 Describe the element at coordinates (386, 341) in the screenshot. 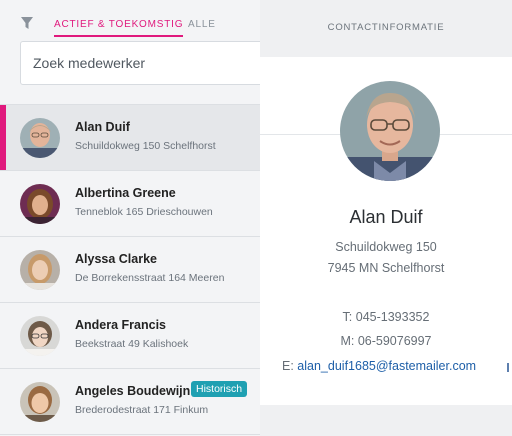

I see `contact-mobile: M: 06-59076997` at that location.